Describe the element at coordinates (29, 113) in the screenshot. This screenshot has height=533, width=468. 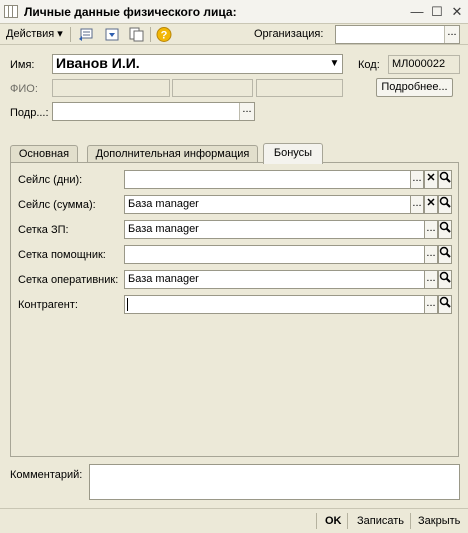
I see `dept-label: Подр...:` at that location.